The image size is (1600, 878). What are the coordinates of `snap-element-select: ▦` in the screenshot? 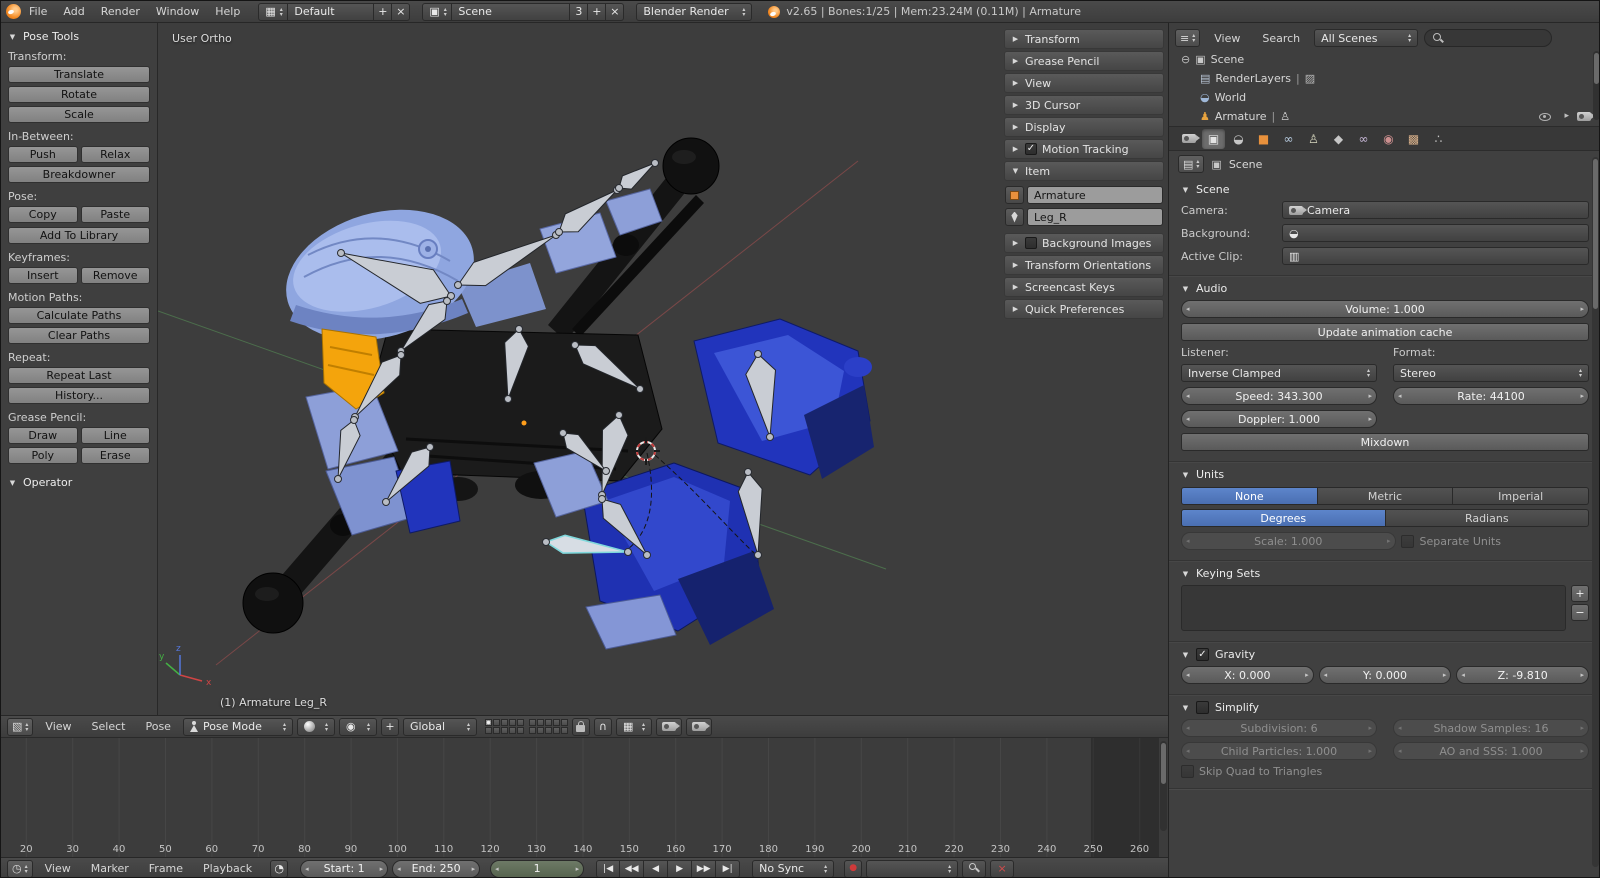 It's located at (633, 726).